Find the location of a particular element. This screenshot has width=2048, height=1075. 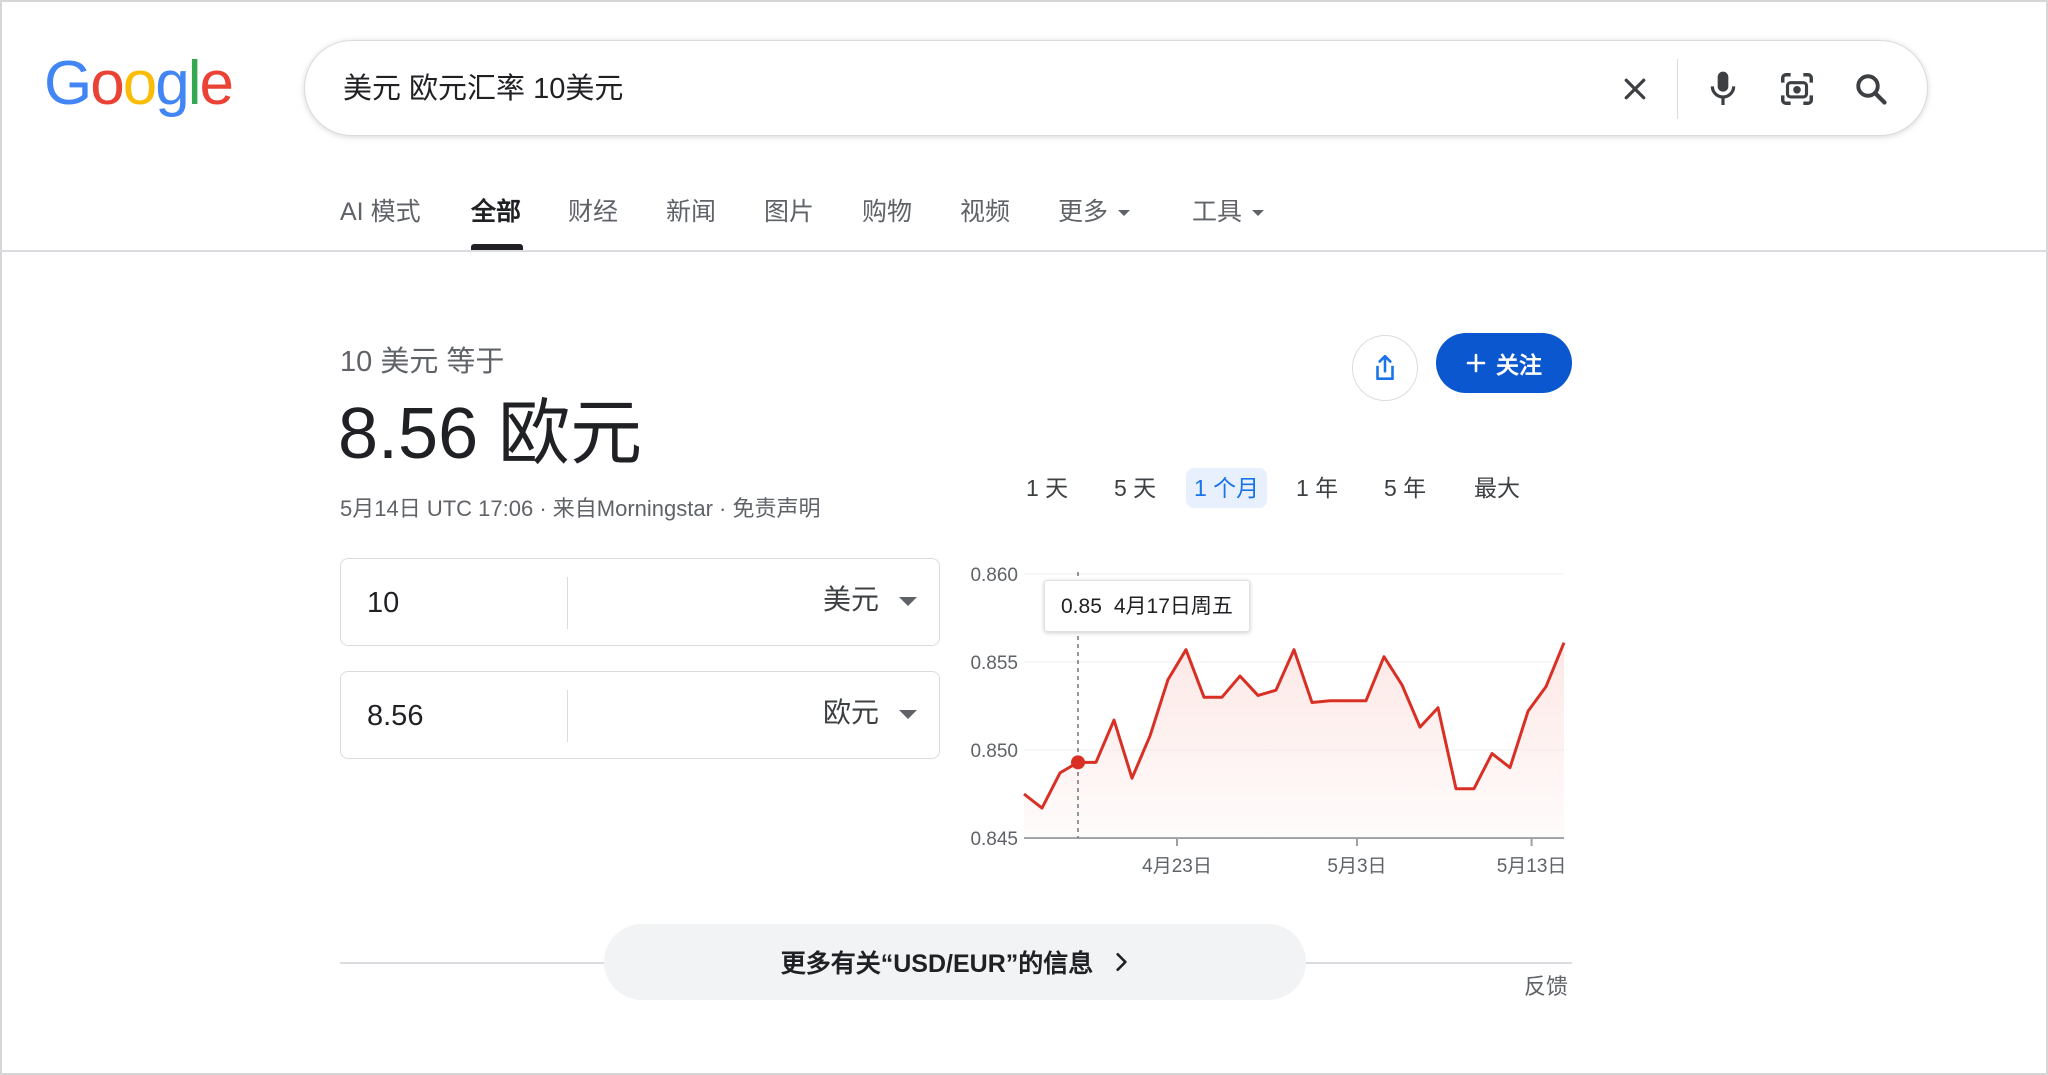

from-currency-field: 10 美元 is located at coordinates (640, 602).